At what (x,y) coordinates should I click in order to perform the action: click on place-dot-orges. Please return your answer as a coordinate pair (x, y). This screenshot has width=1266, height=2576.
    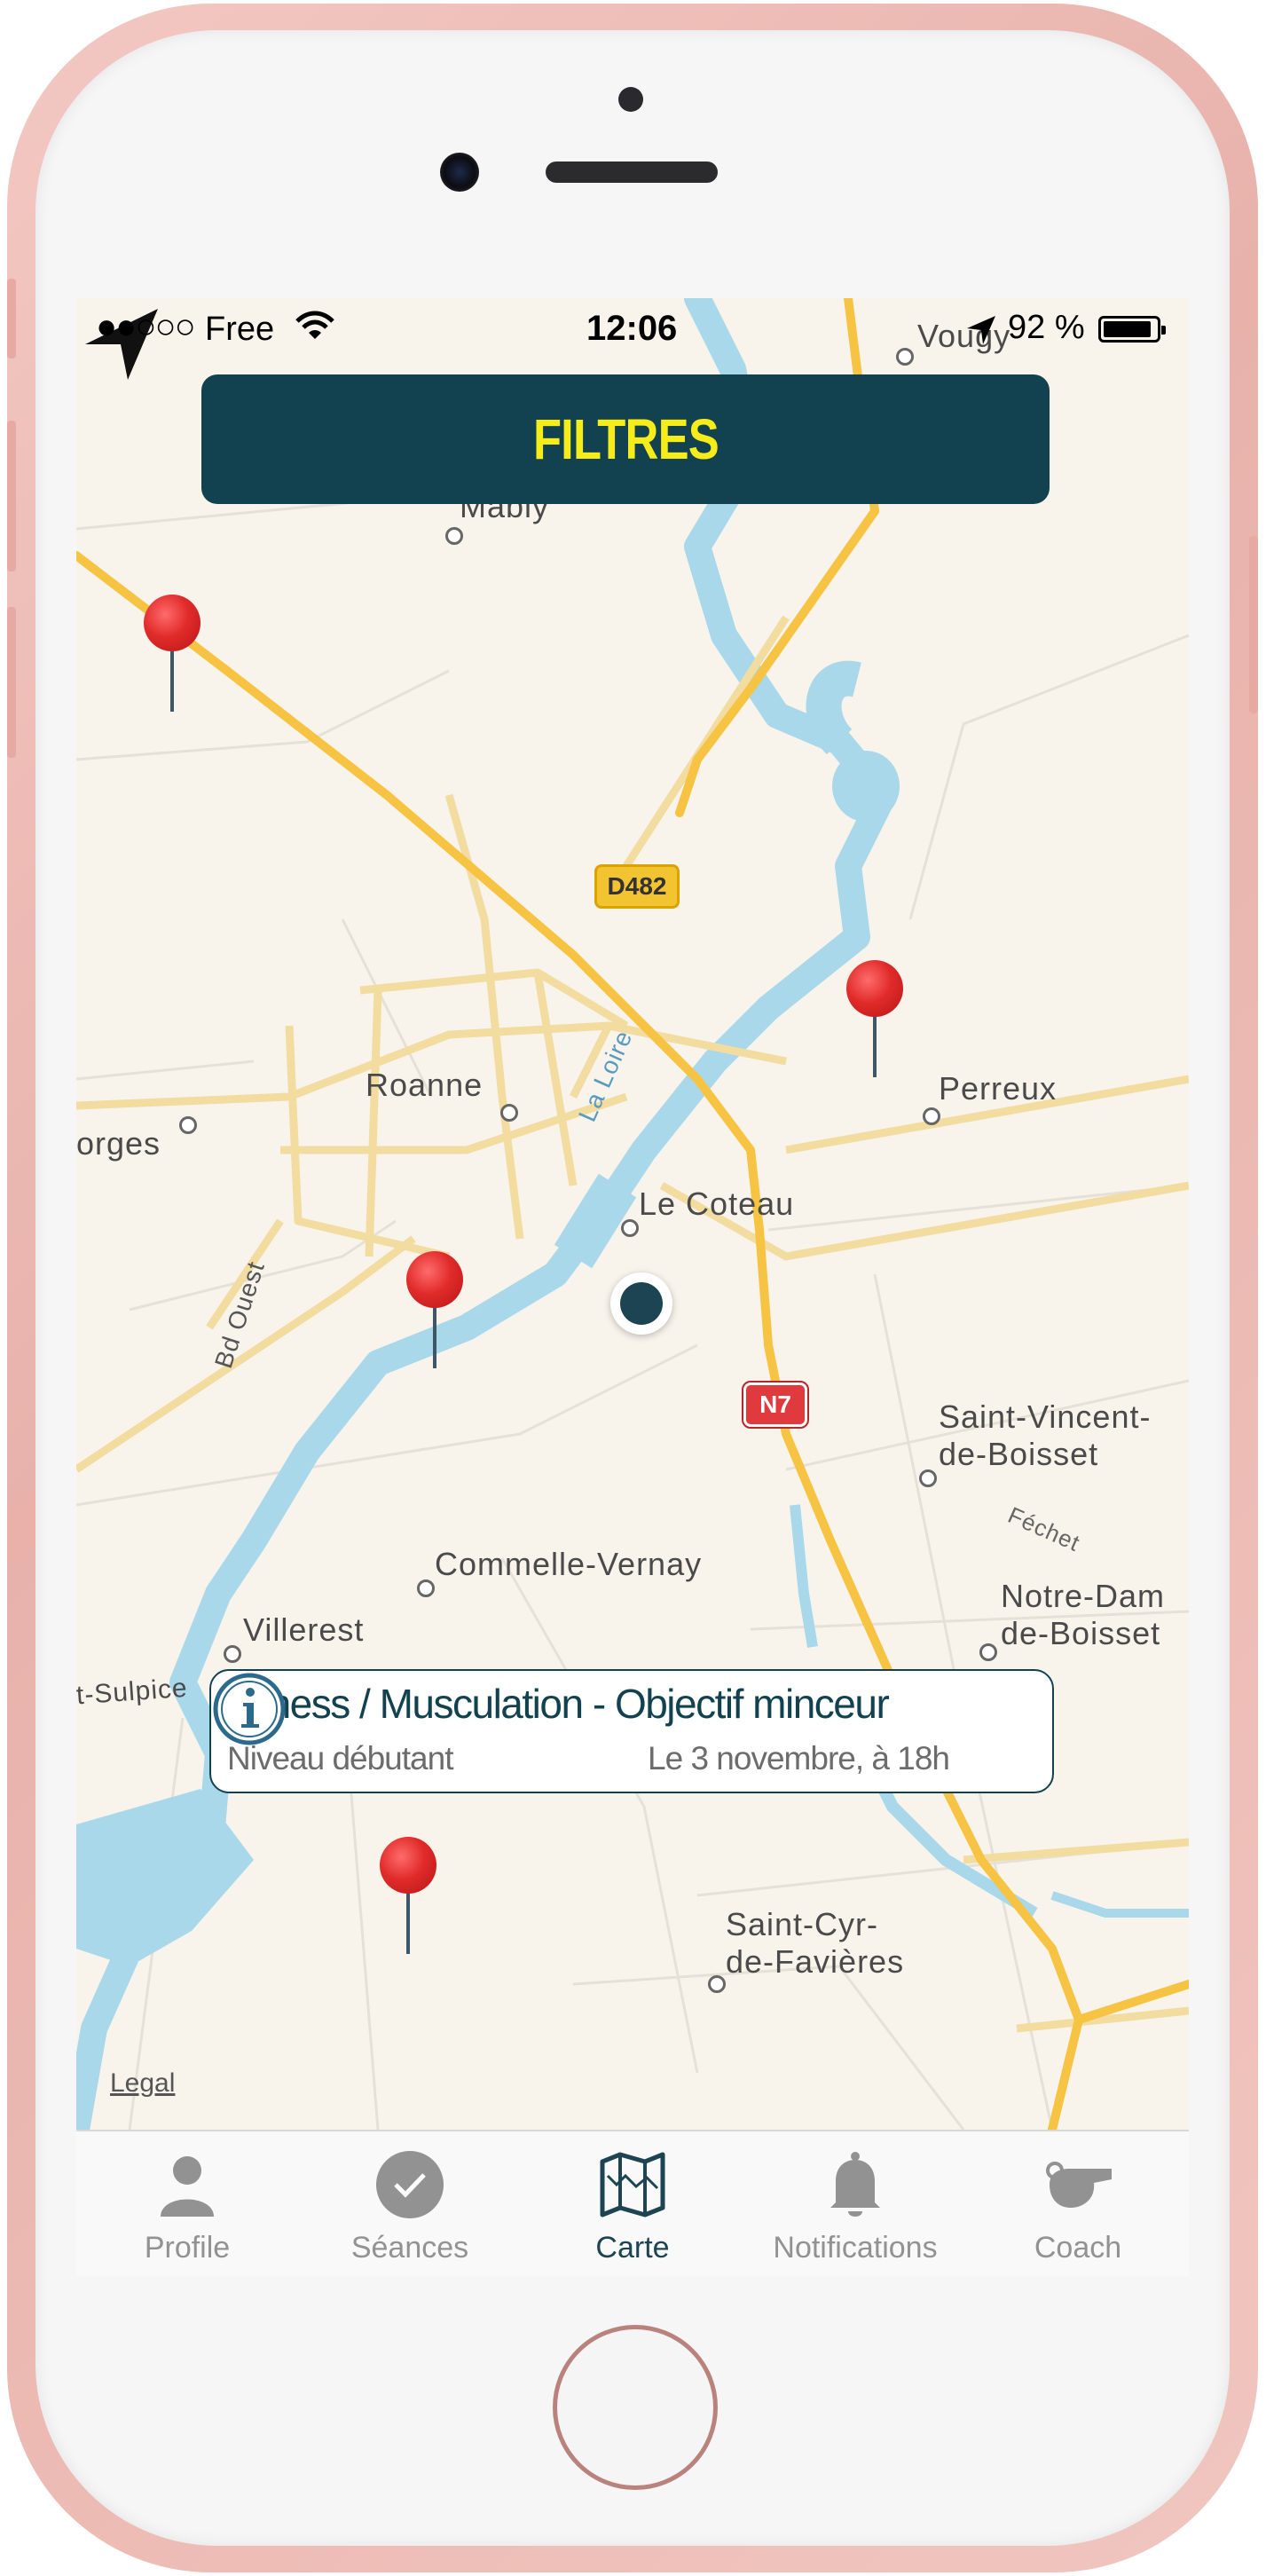
    Looking at the image, I should click on (188, 1125).